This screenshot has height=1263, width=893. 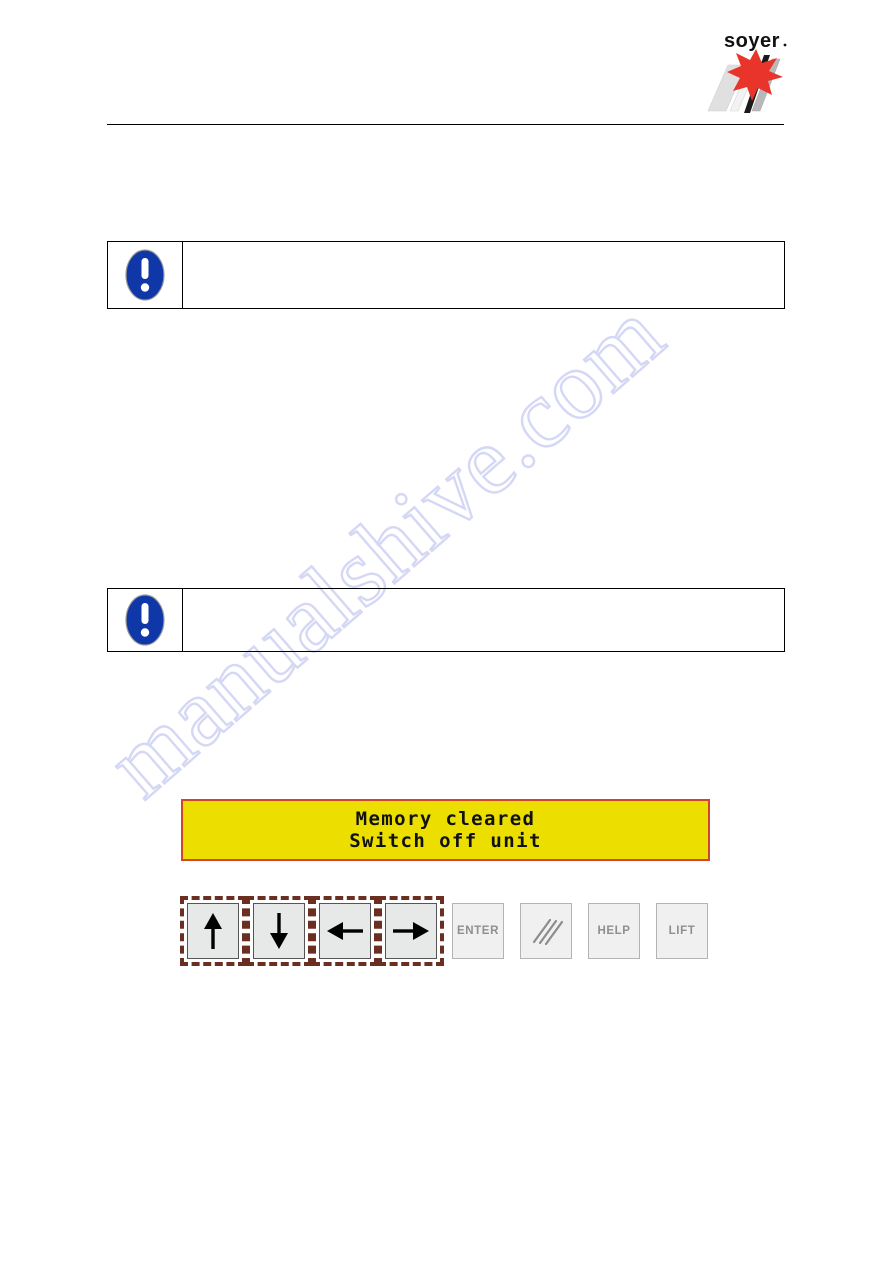 I want to click on key-weld, so click(x=546, y=931).